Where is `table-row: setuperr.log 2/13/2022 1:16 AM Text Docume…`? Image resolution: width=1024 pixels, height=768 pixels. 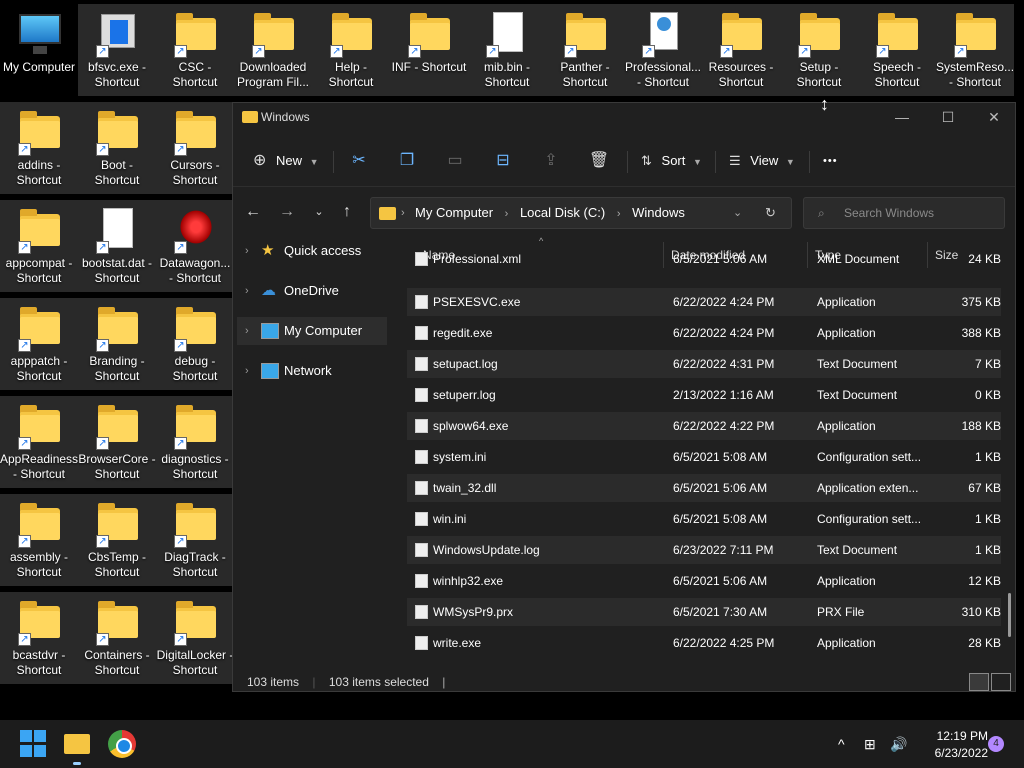
table-row: setuperr.log 2/13/2022 1:16 AM Text Docume… is located at coordinates (704, 395).